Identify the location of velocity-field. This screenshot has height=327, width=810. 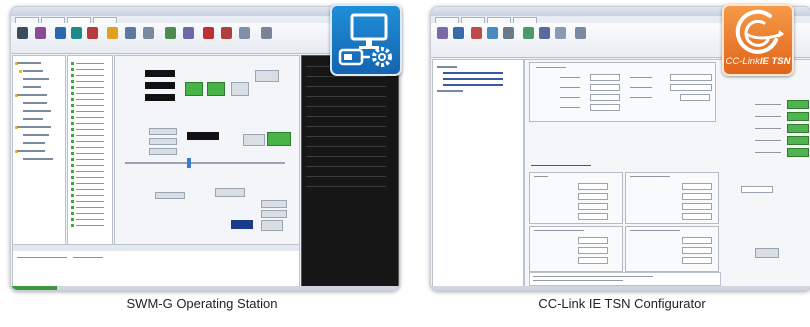
(163, 141).